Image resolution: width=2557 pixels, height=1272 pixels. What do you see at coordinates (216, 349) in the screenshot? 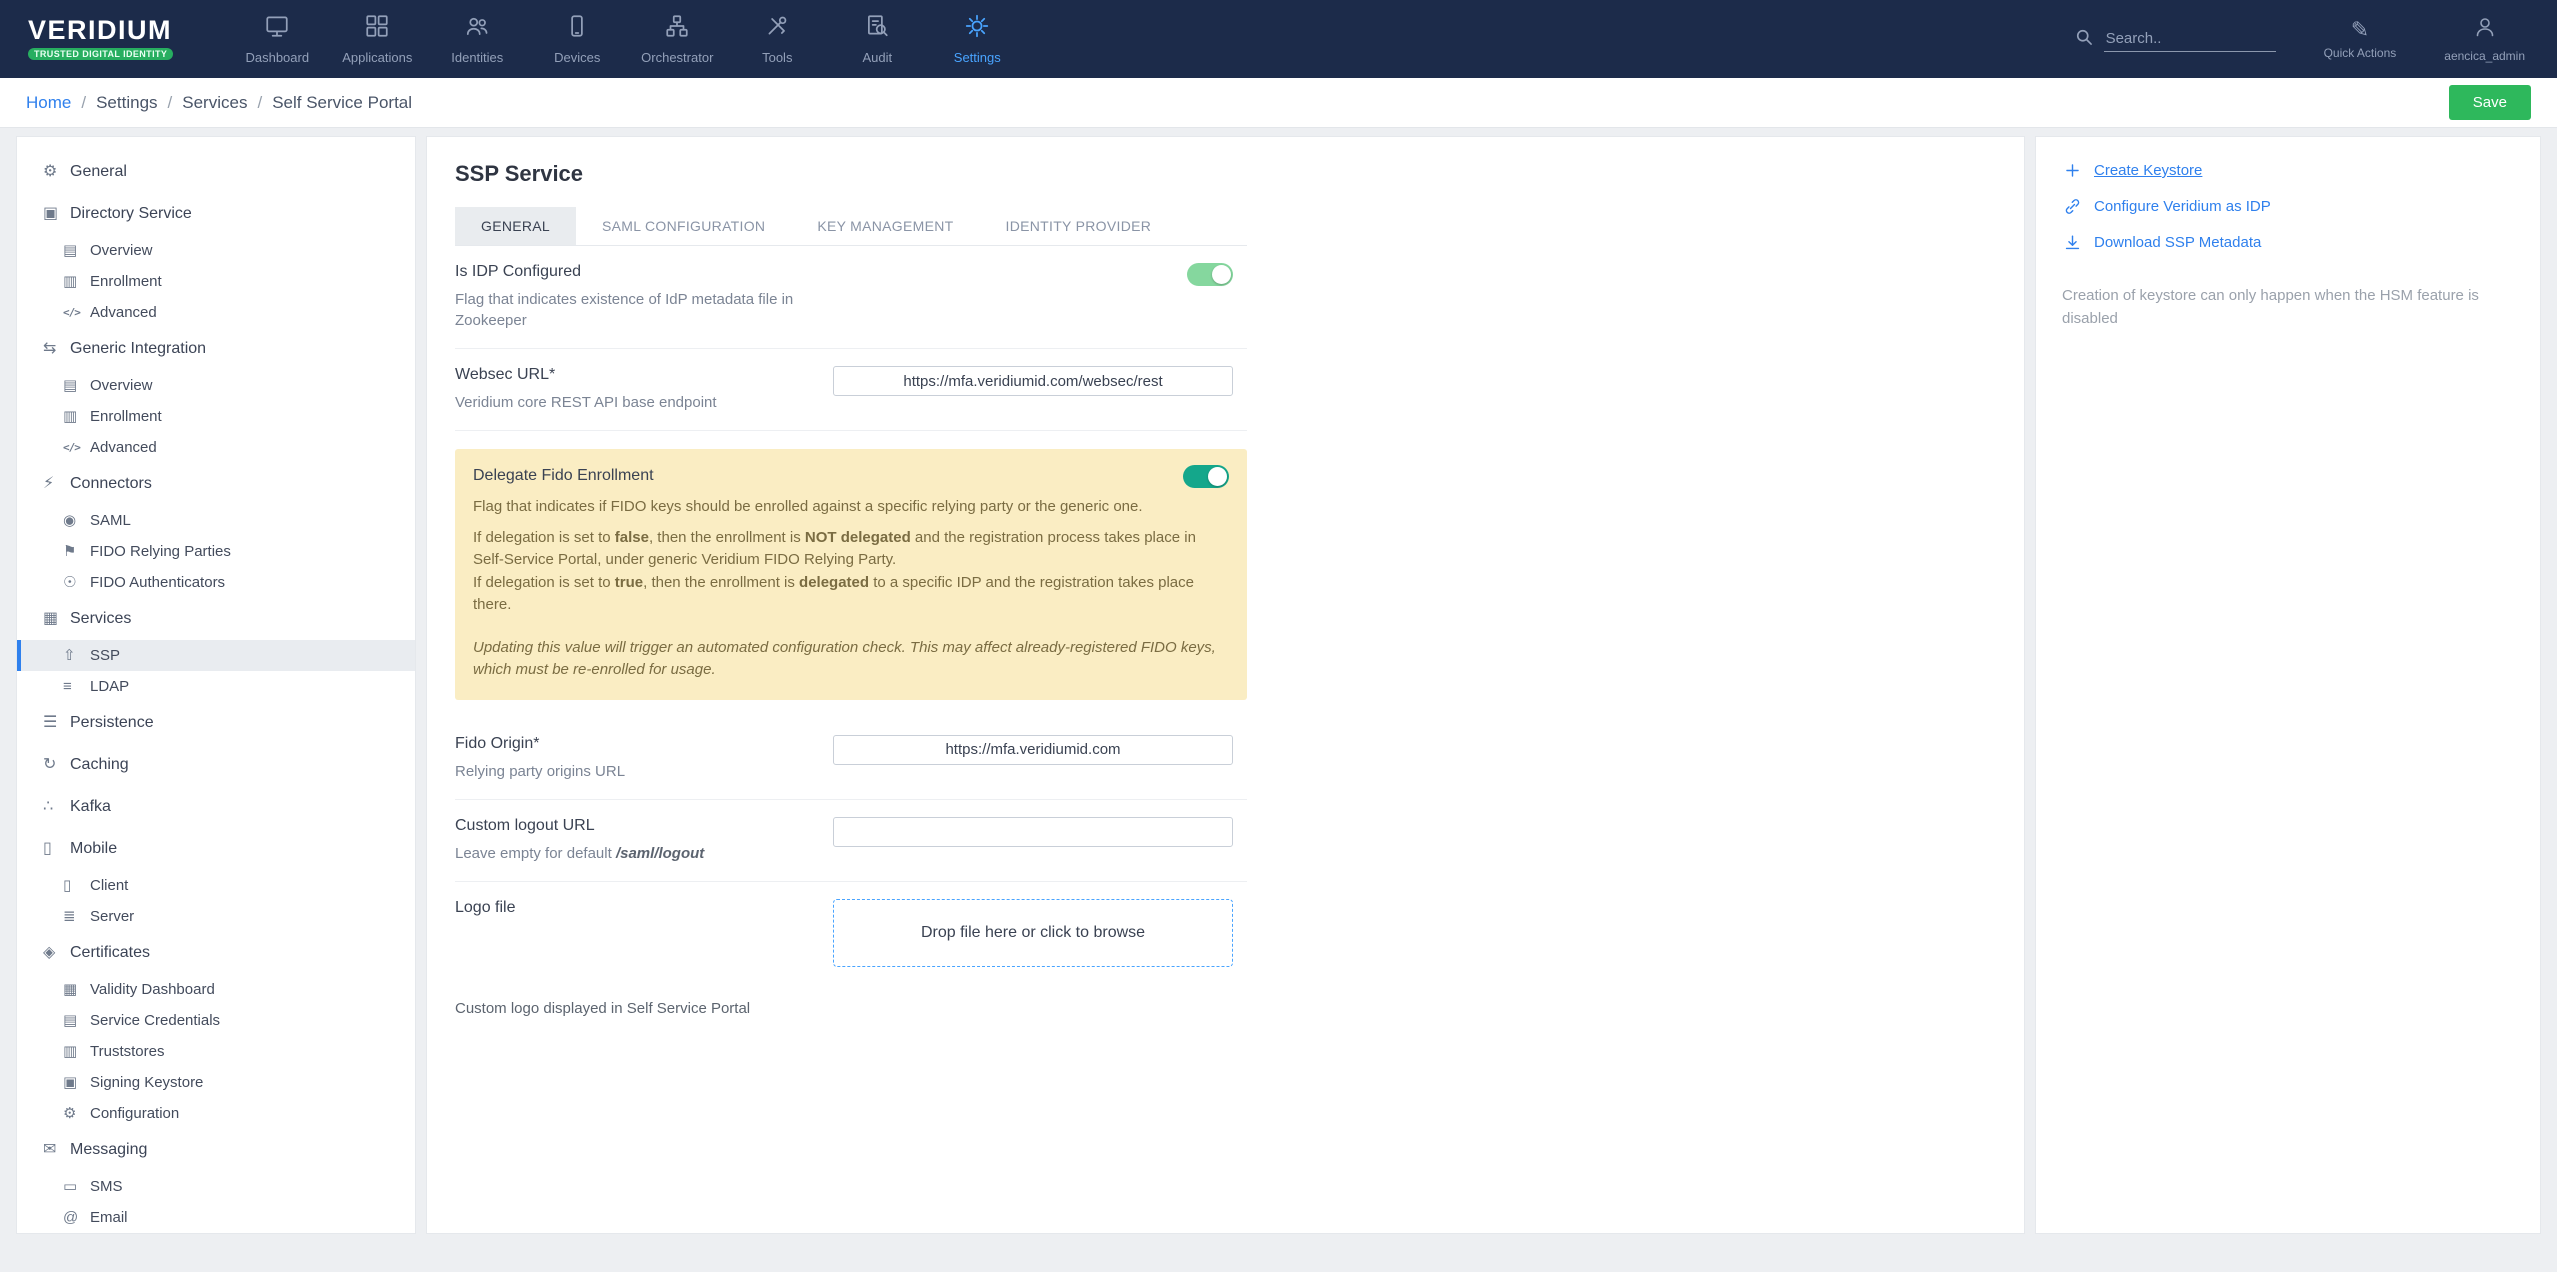
I see `sidebar-item-generic-integration: ⇆ Generic Integration` at bounding box center [216, 349].